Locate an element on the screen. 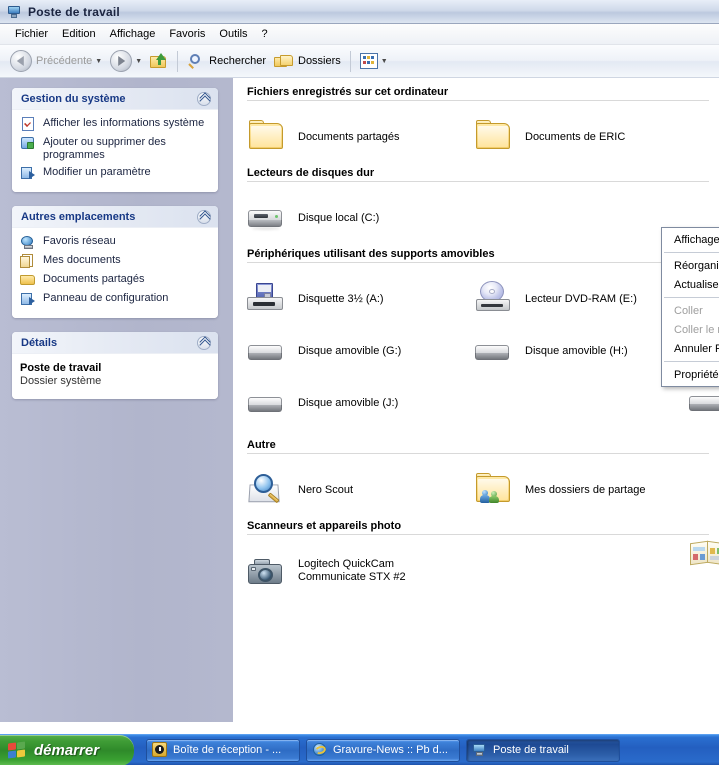 The height and width of the screenshot is (765, 719). sidebar-item-system-info: Afficher les informations système is located at coordinates (116, 124).